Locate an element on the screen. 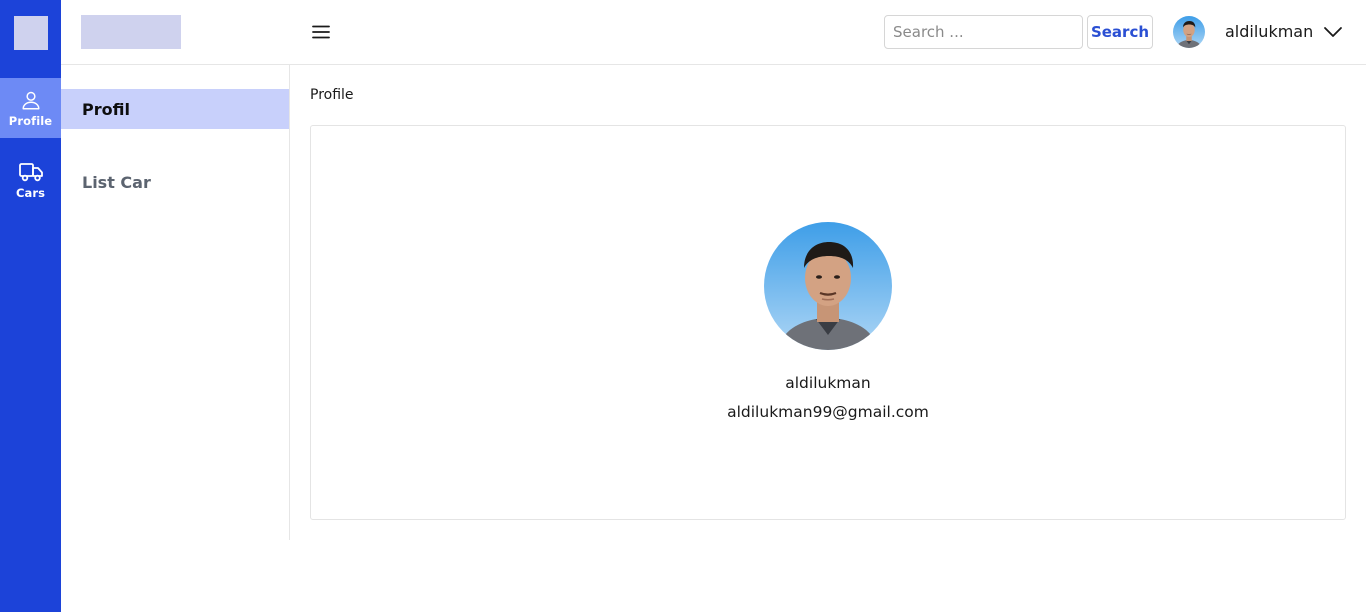 The height and width of the screenshot is (612, 1366). hamburger-icon is located at coordinates (321, 32).